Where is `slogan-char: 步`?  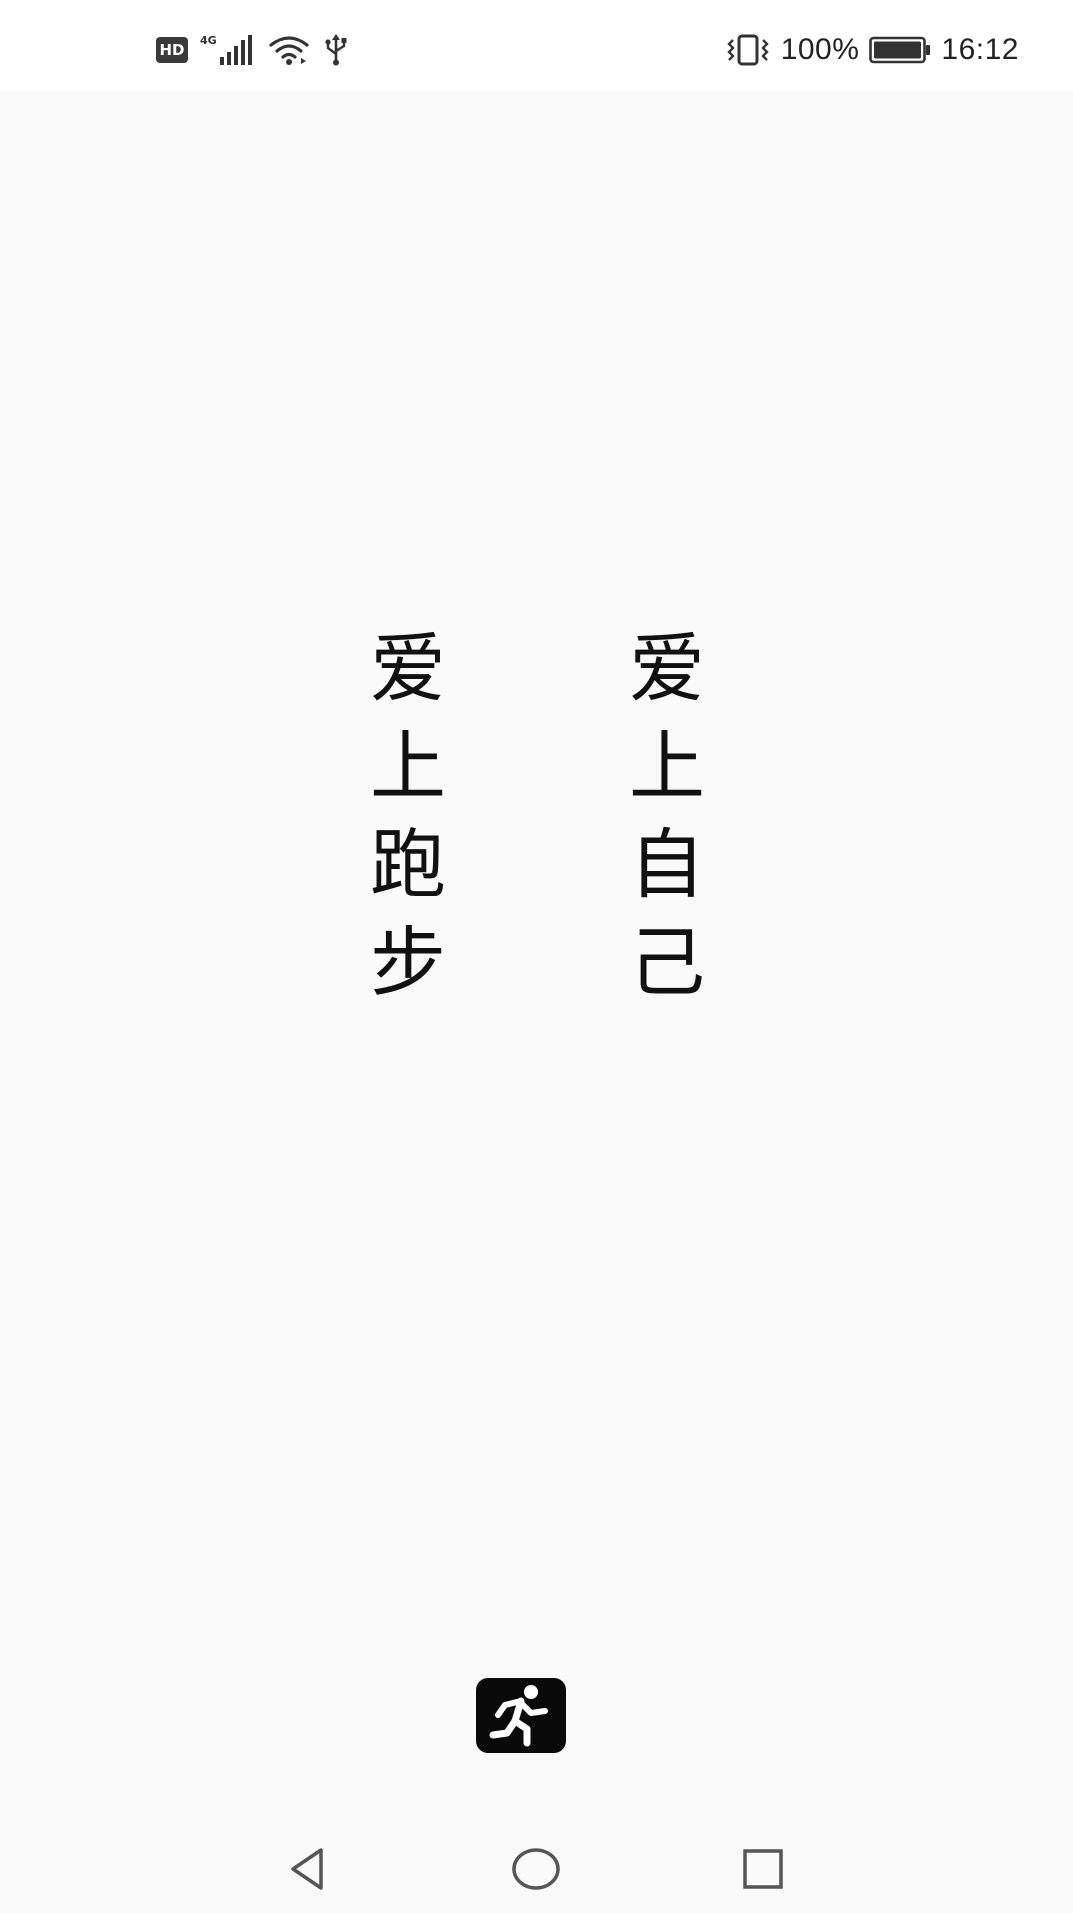 slogan-char: 步 is located at coordinates (408, 962).